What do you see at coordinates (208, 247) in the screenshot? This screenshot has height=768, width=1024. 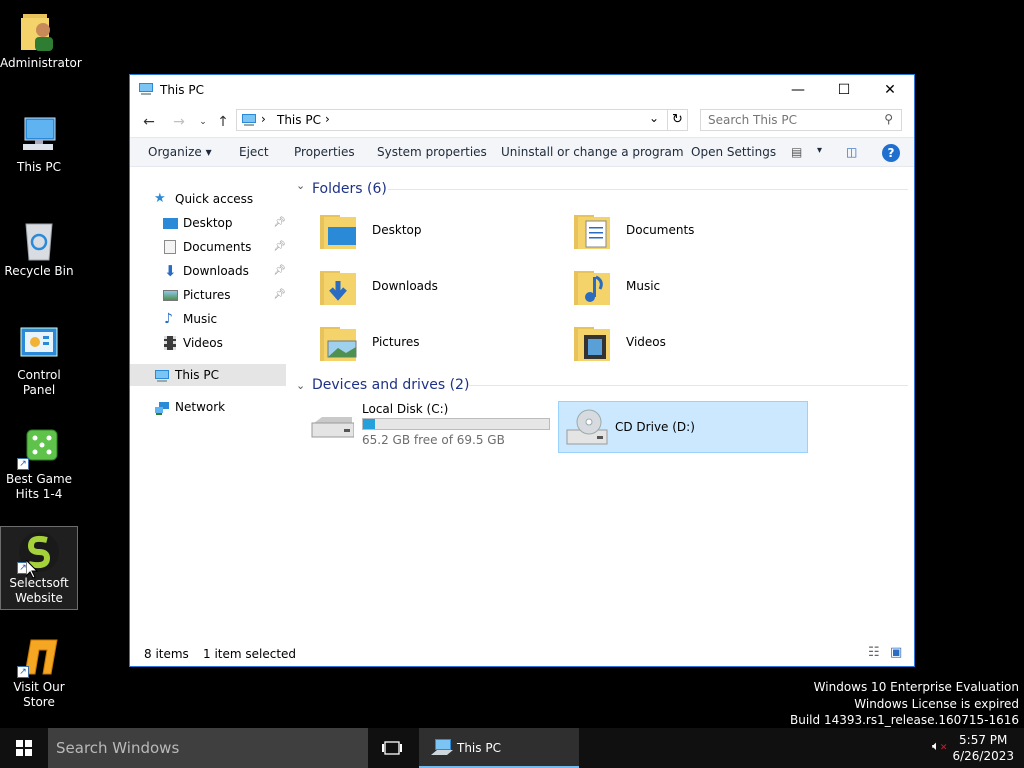 I see `nav-documents: Documents 📌︎` at bounding box center [208, 247].